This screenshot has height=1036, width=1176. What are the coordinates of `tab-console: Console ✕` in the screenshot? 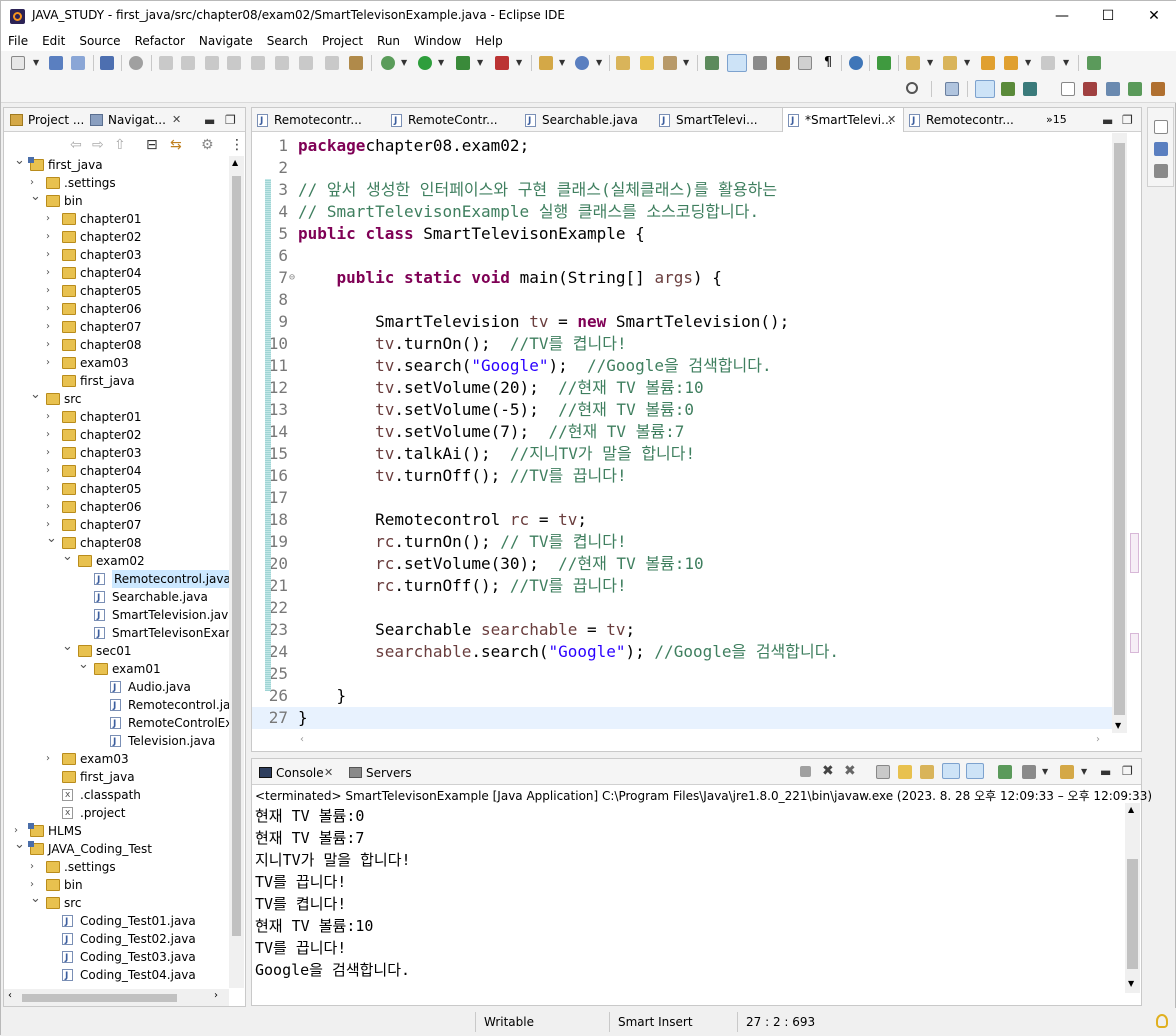 It's located at (294, 773).